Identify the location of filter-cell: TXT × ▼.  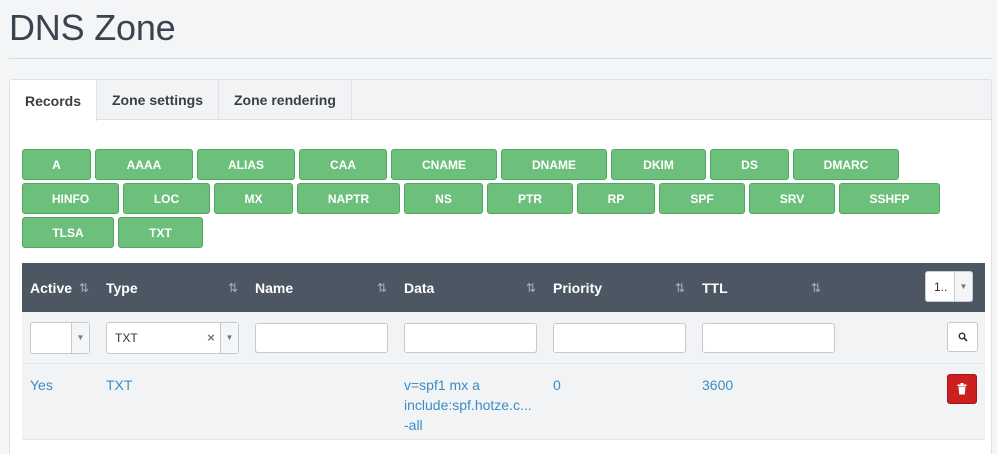
(172, 337).